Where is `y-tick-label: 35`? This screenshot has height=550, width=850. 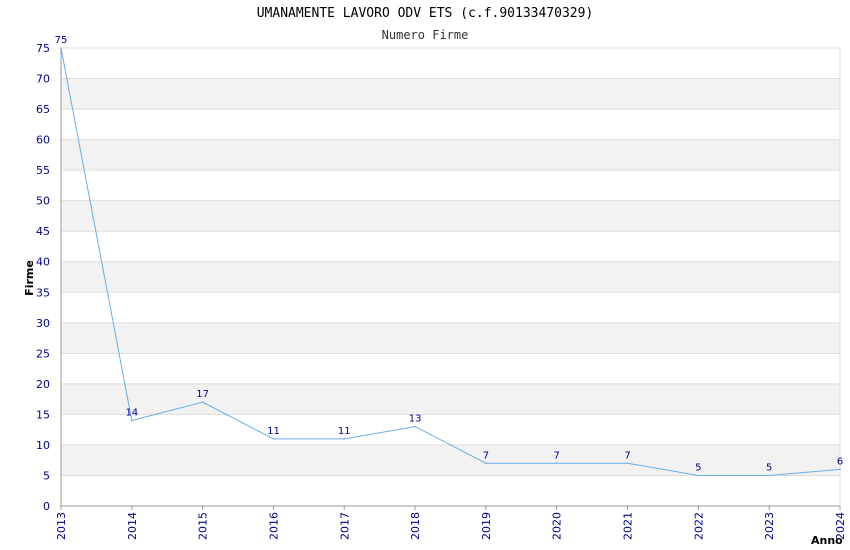 y-tick-label: 35 is located at coordinates (43, 292).